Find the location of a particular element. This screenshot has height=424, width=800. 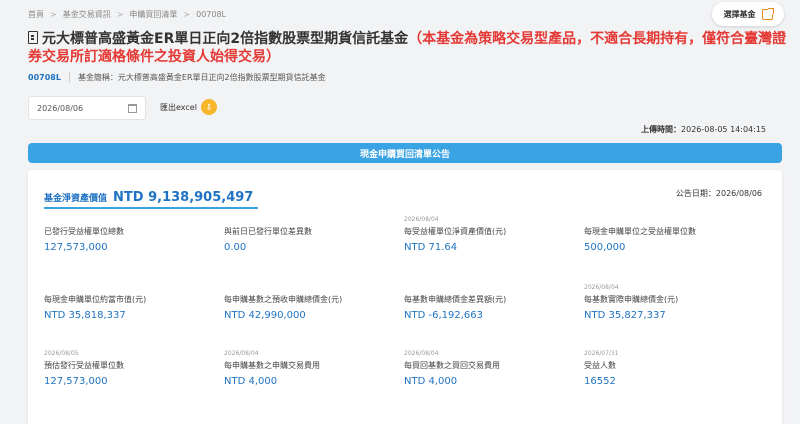

fund-code: 00708L is located at coordinates (44, 77).